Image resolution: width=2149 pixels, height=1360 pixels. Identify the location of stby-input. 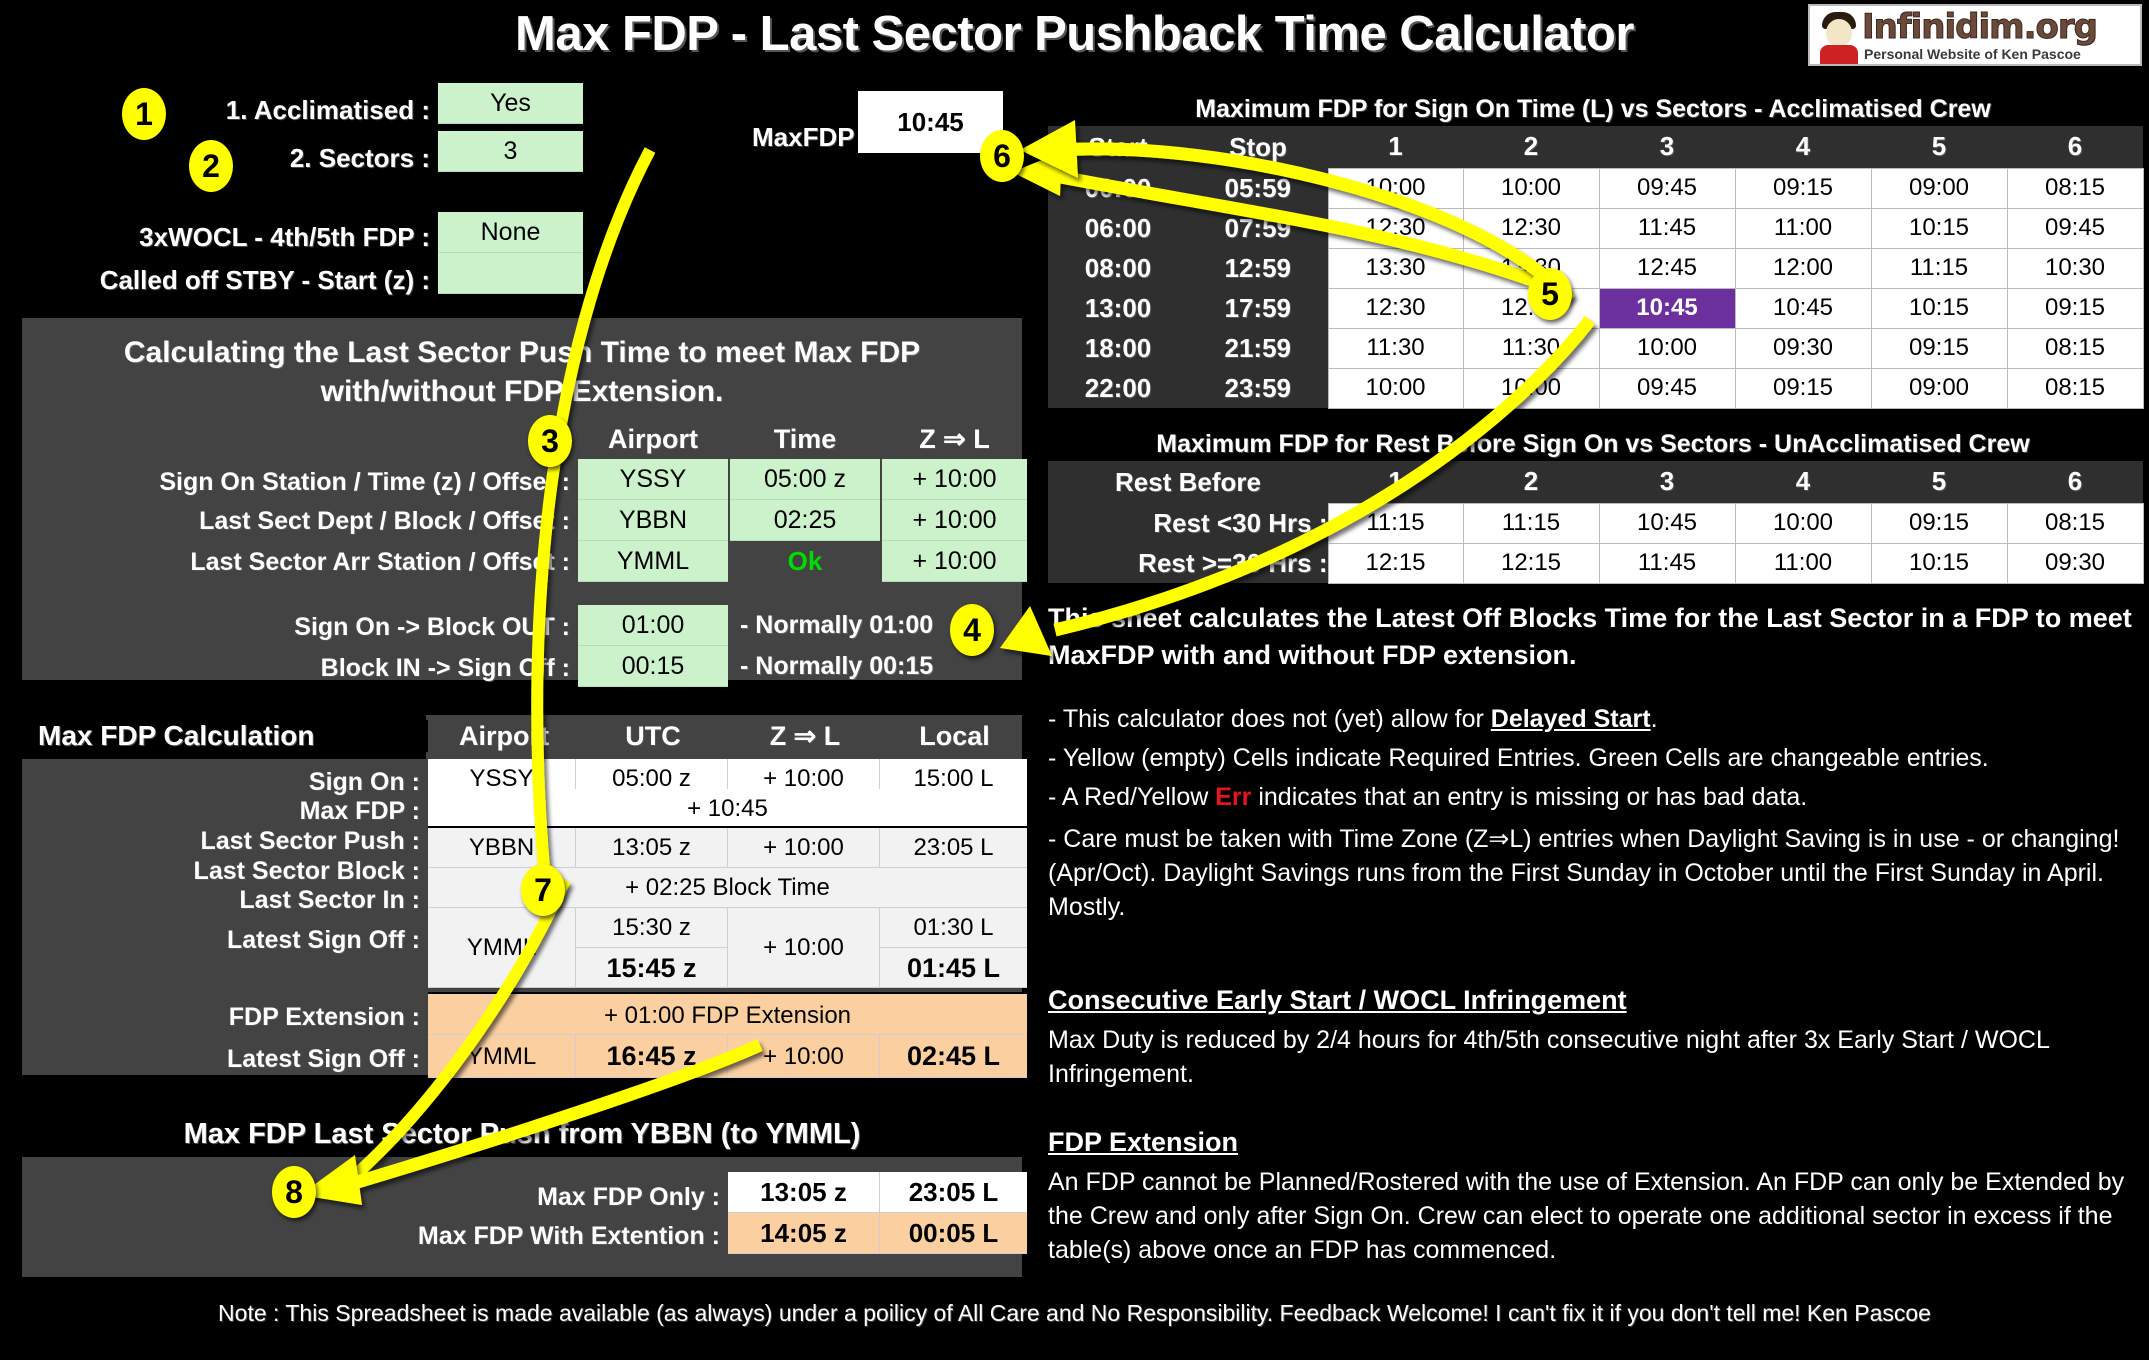
(510, 273).